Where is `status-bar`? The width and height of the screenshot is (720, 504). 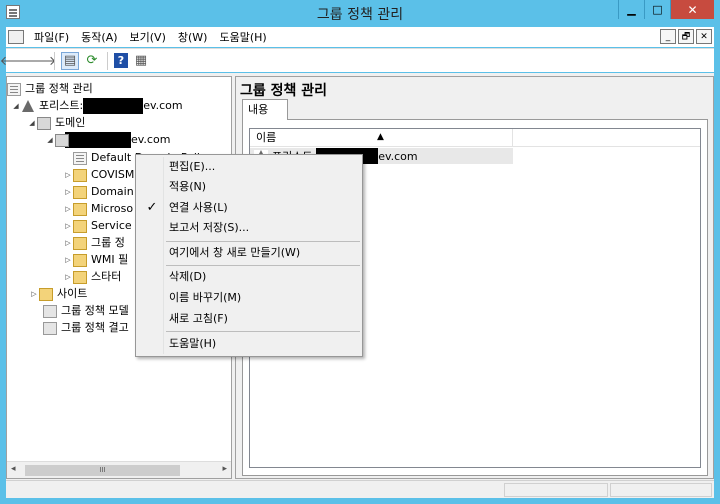 status-bar is located at coordinates (360, 489).